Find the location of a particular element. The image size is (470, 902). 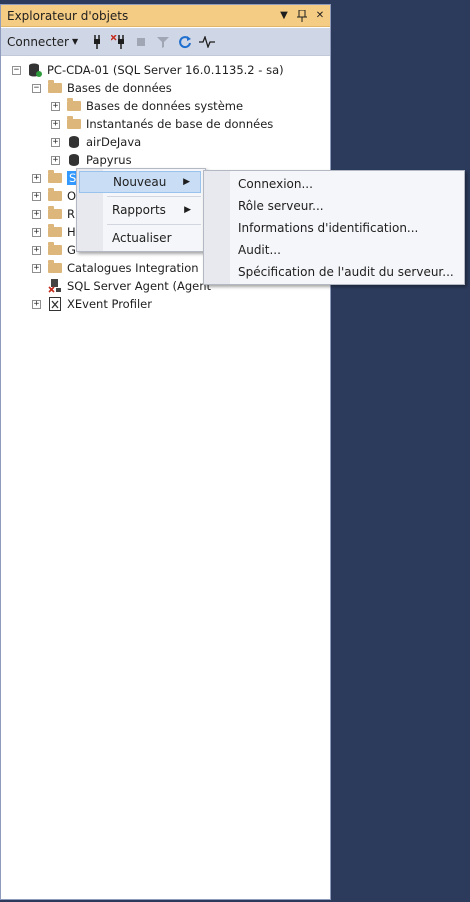

agent-label: SQL Server Agent (Agent is located at coordinates (139, 286).